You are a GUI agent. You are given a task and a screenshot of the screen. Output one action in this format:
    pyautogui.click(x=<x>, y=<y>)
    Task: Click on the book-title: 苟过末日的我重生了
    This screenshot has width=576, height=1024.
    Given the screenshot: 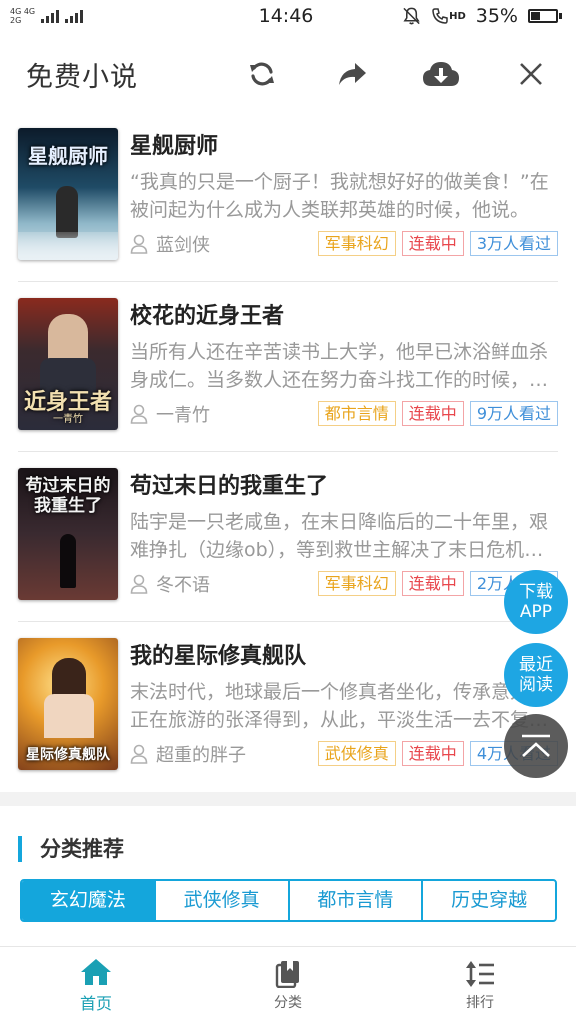 What is the action you would take?
    pyautogui.click(x=229, y=484)
    